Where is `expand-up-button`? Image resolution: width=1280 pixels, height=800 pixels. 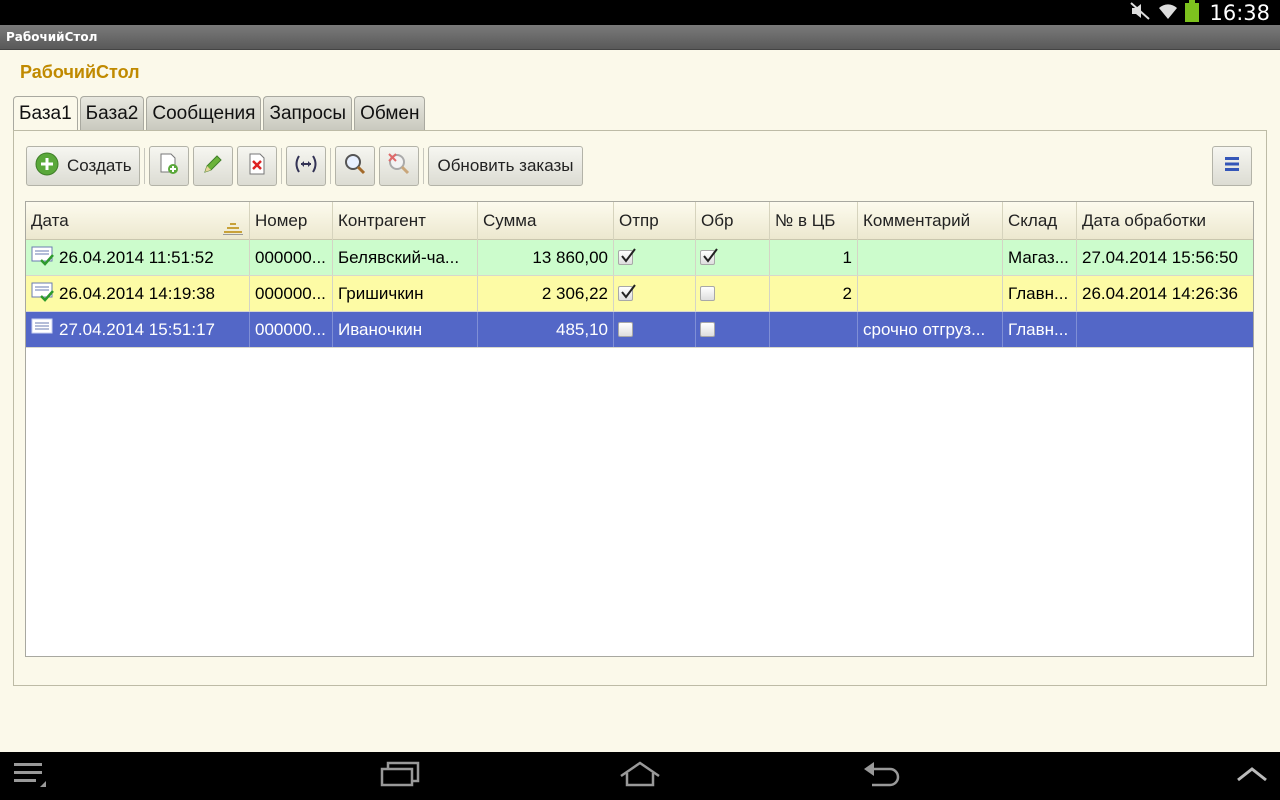 expand-up-button is located at coordinates (1252, 776).